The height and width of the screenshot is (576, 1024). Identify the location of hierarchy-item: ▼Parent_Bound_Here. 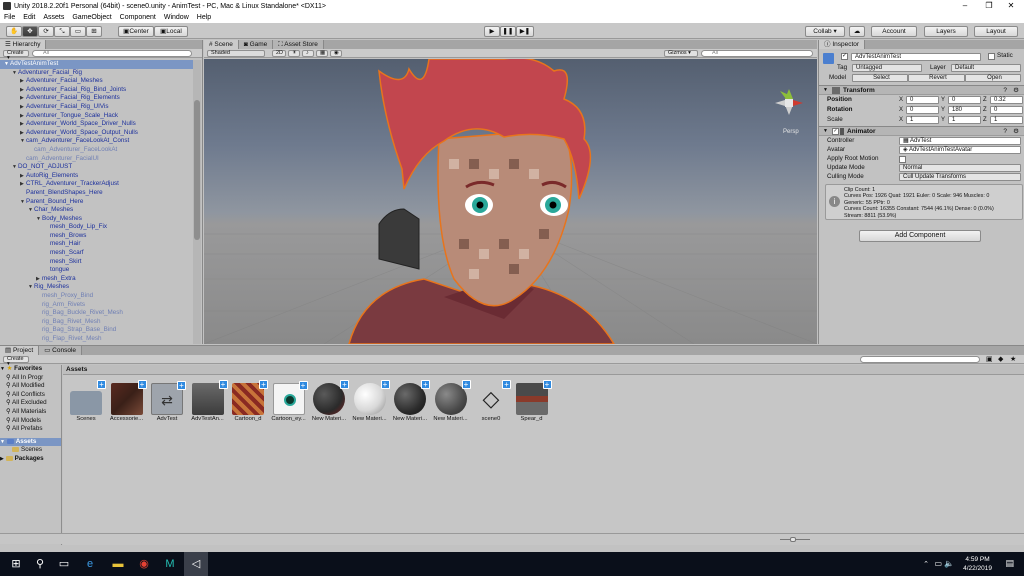
(97, 202).